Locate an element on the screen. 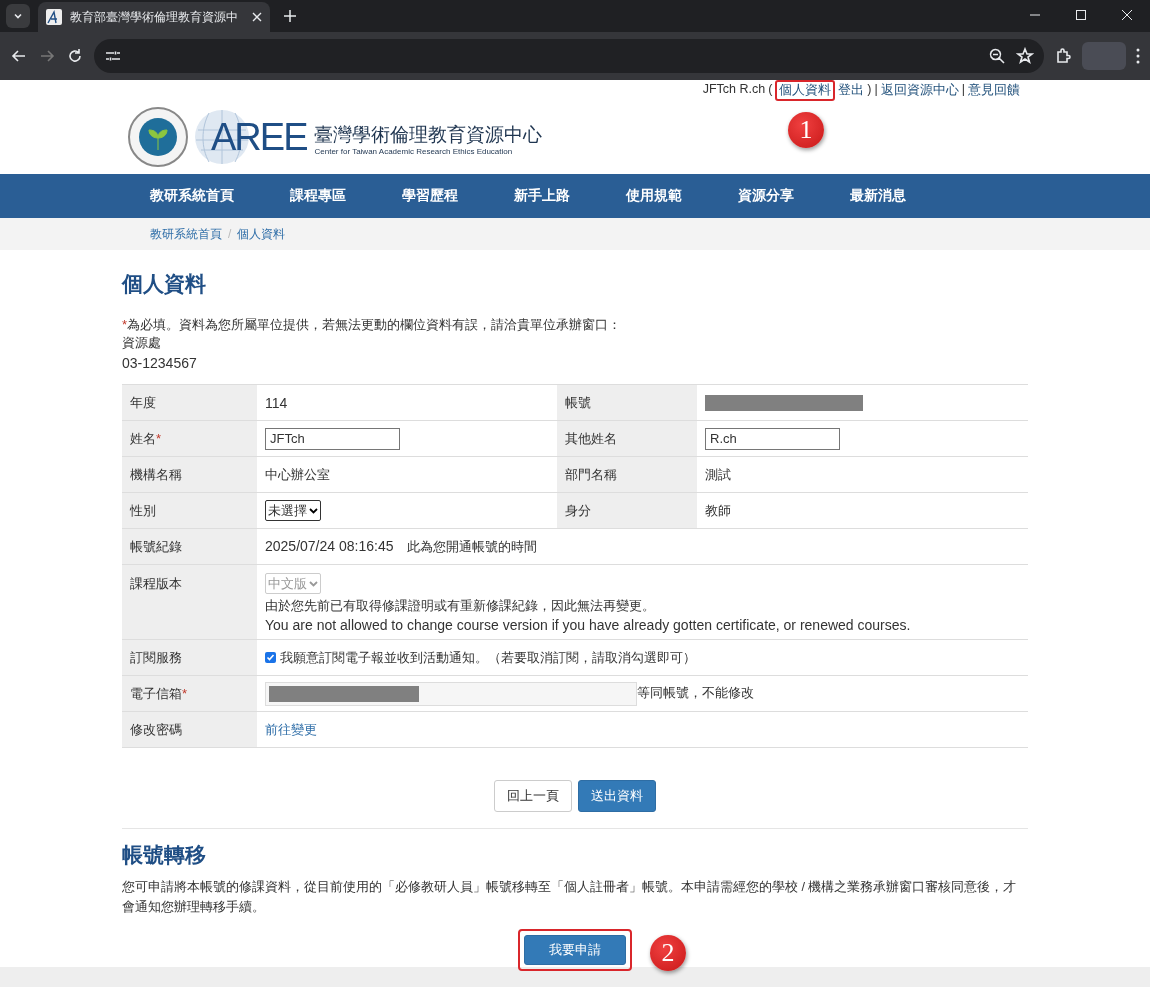 The image size is (1150, 994). required-notice: *為必填。資料為您所屬單位提供，若無法更動的欄位資料有誤，請洽貴單位承辦窗口： is located at coordinates (372, 325).